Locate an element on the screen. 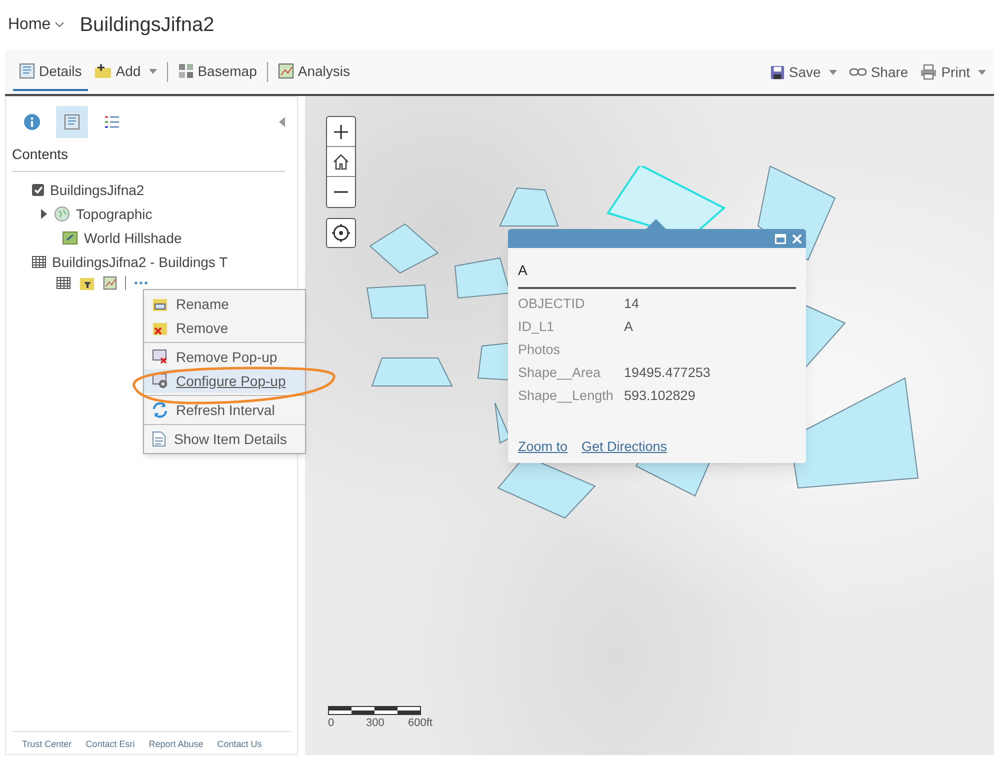 The image size is (999, 758). close-icon is located at coordinates (797, 239).